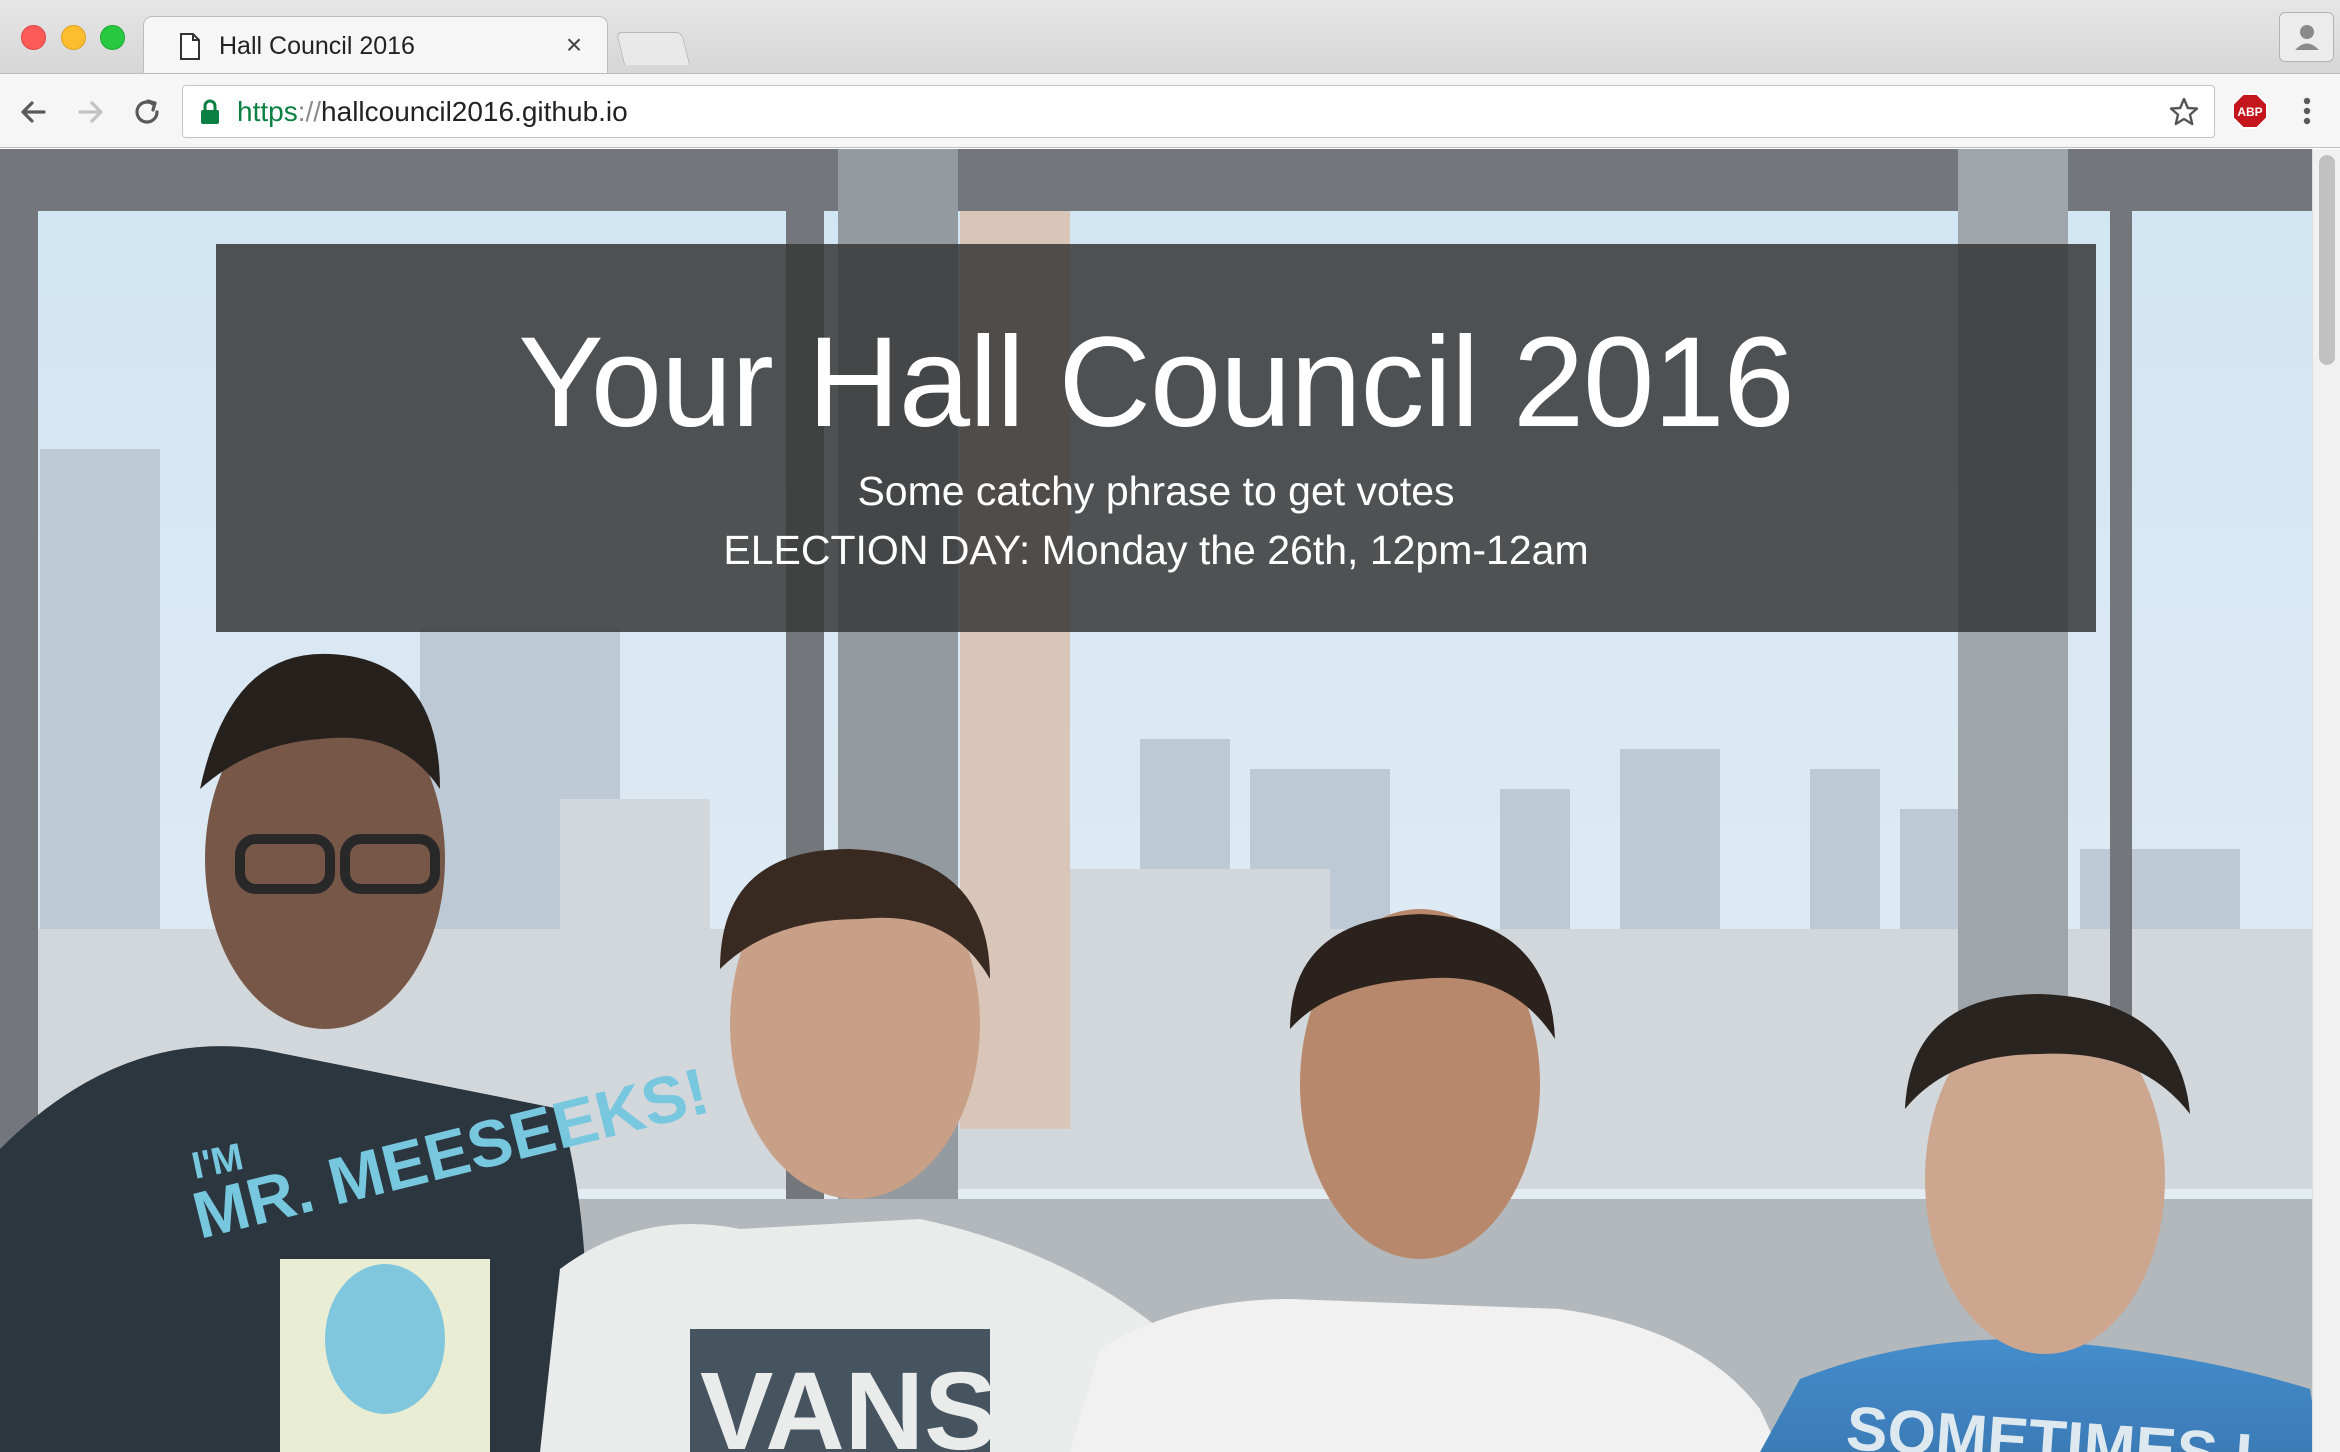  I want to click on scrollbar-thumb, so click(2327, 260).